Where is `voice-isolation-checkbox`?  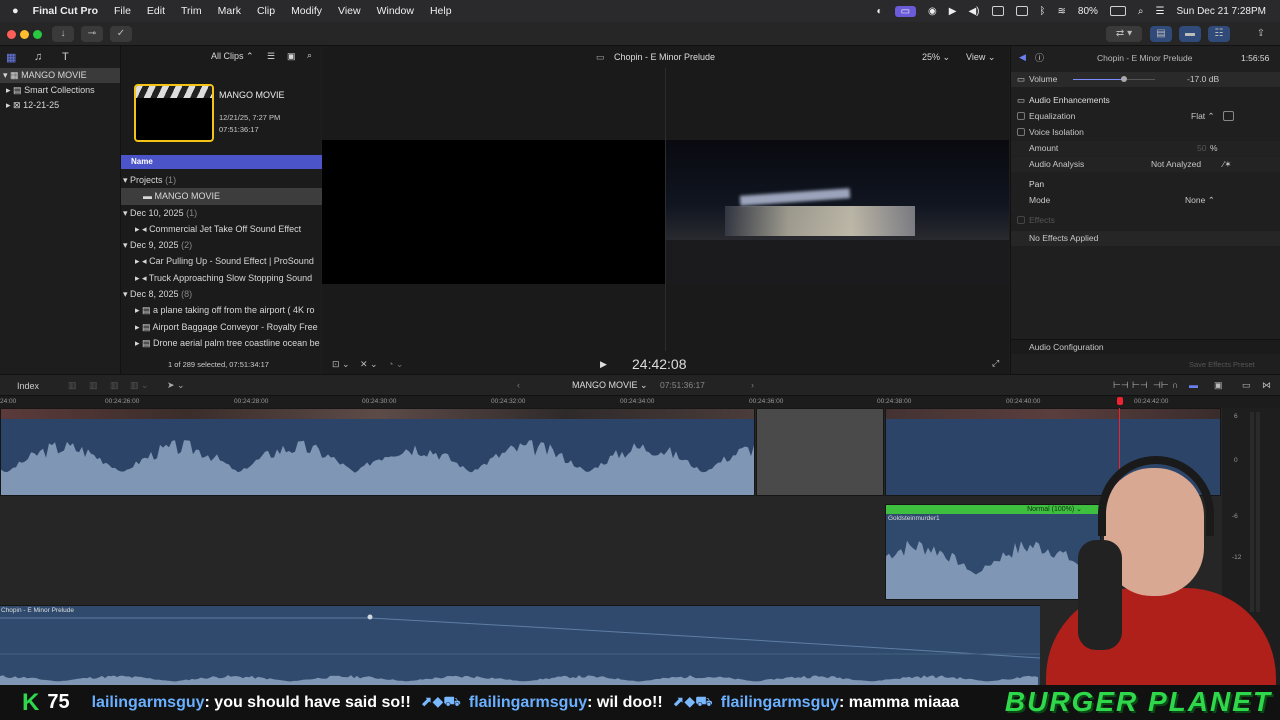
voice-isolation-checkbox is located at coordinates (1021, 132).